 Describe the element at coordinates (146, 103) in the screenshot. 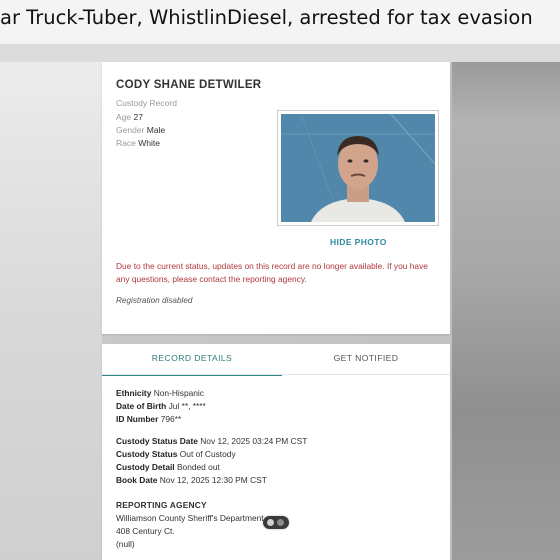

I see `record-type: Custody Record` at that location.